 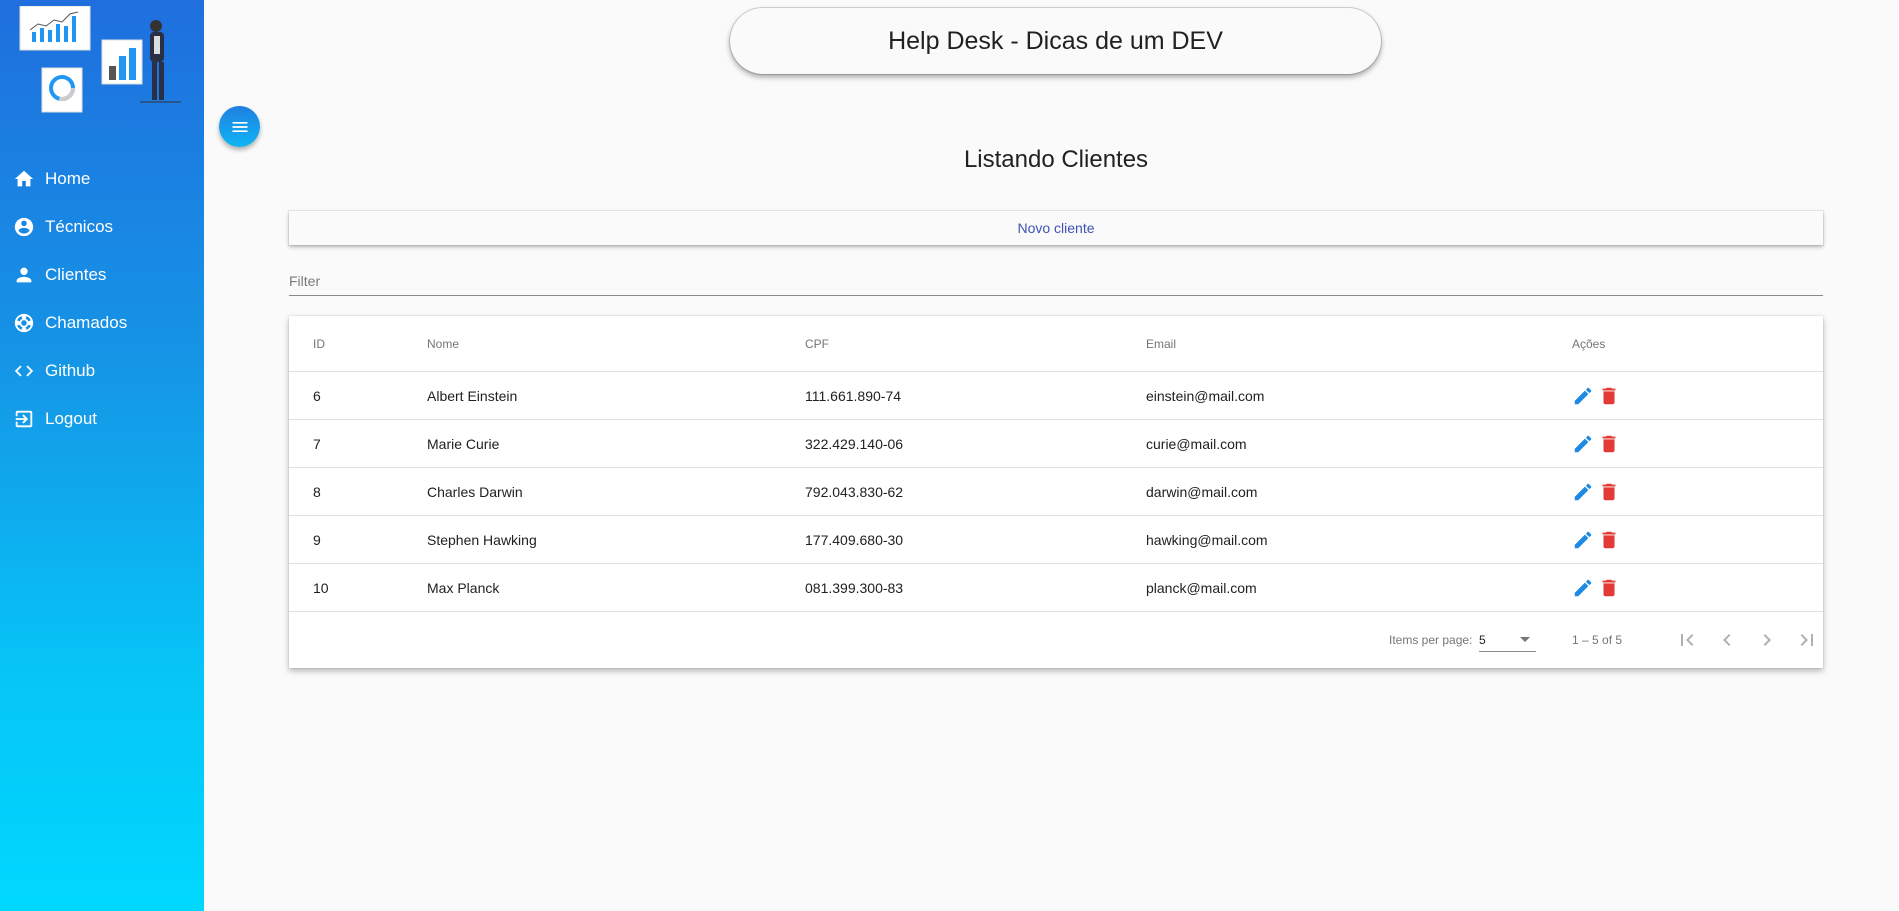 I want to click on cell-id: 7, so click(x=317, y=443).